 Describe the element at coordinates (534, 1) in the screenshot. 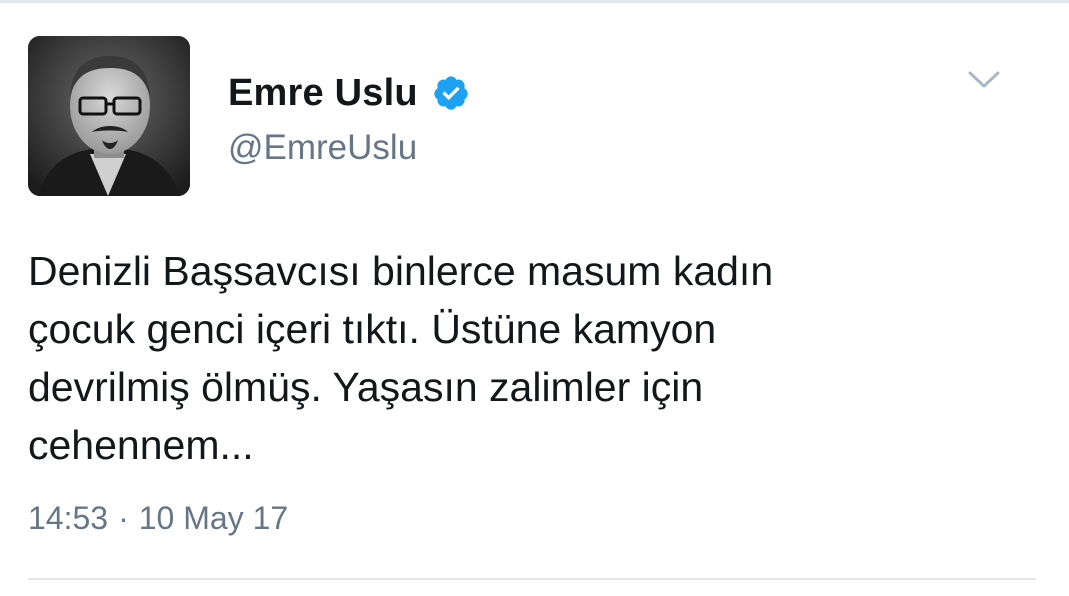

I see `top-divider` at that location.